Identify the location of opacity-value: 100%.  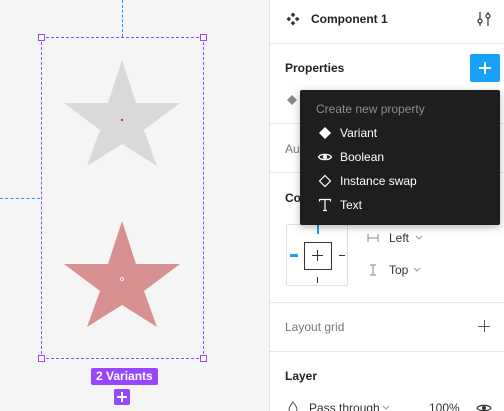
(444, 406).